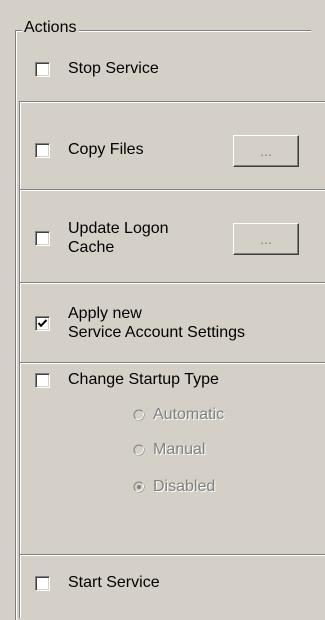  I want to click on startup-type-manual-label: Manual, so click(179, 449).